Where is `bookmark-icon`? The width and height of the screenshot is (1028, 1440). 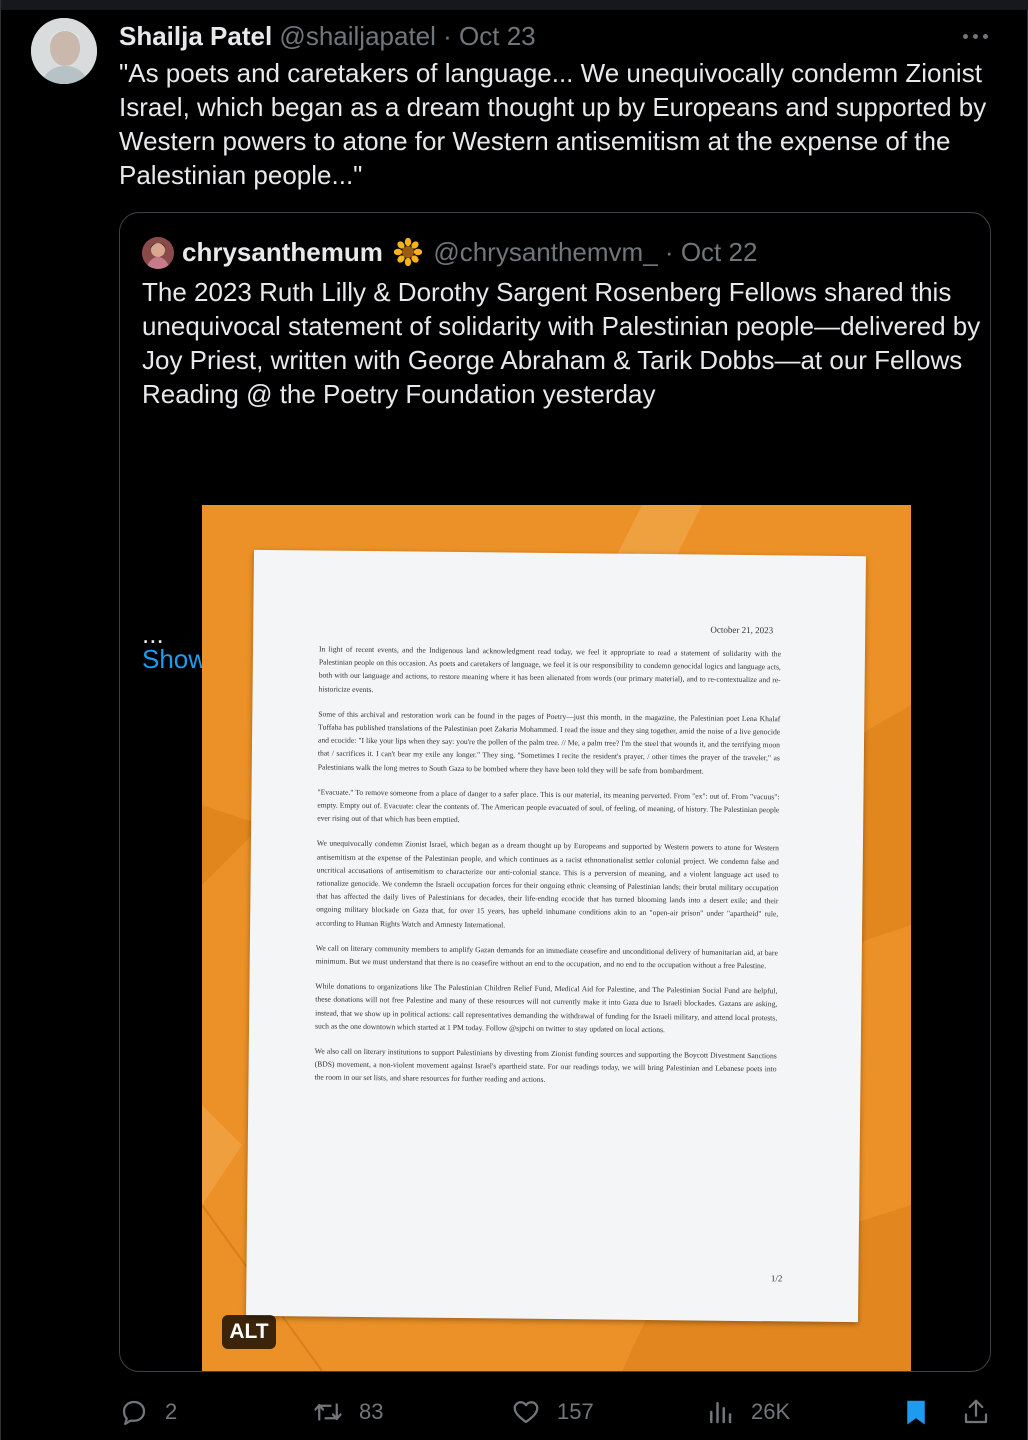
bookmark-icon is located at coordinates (916, 1412).